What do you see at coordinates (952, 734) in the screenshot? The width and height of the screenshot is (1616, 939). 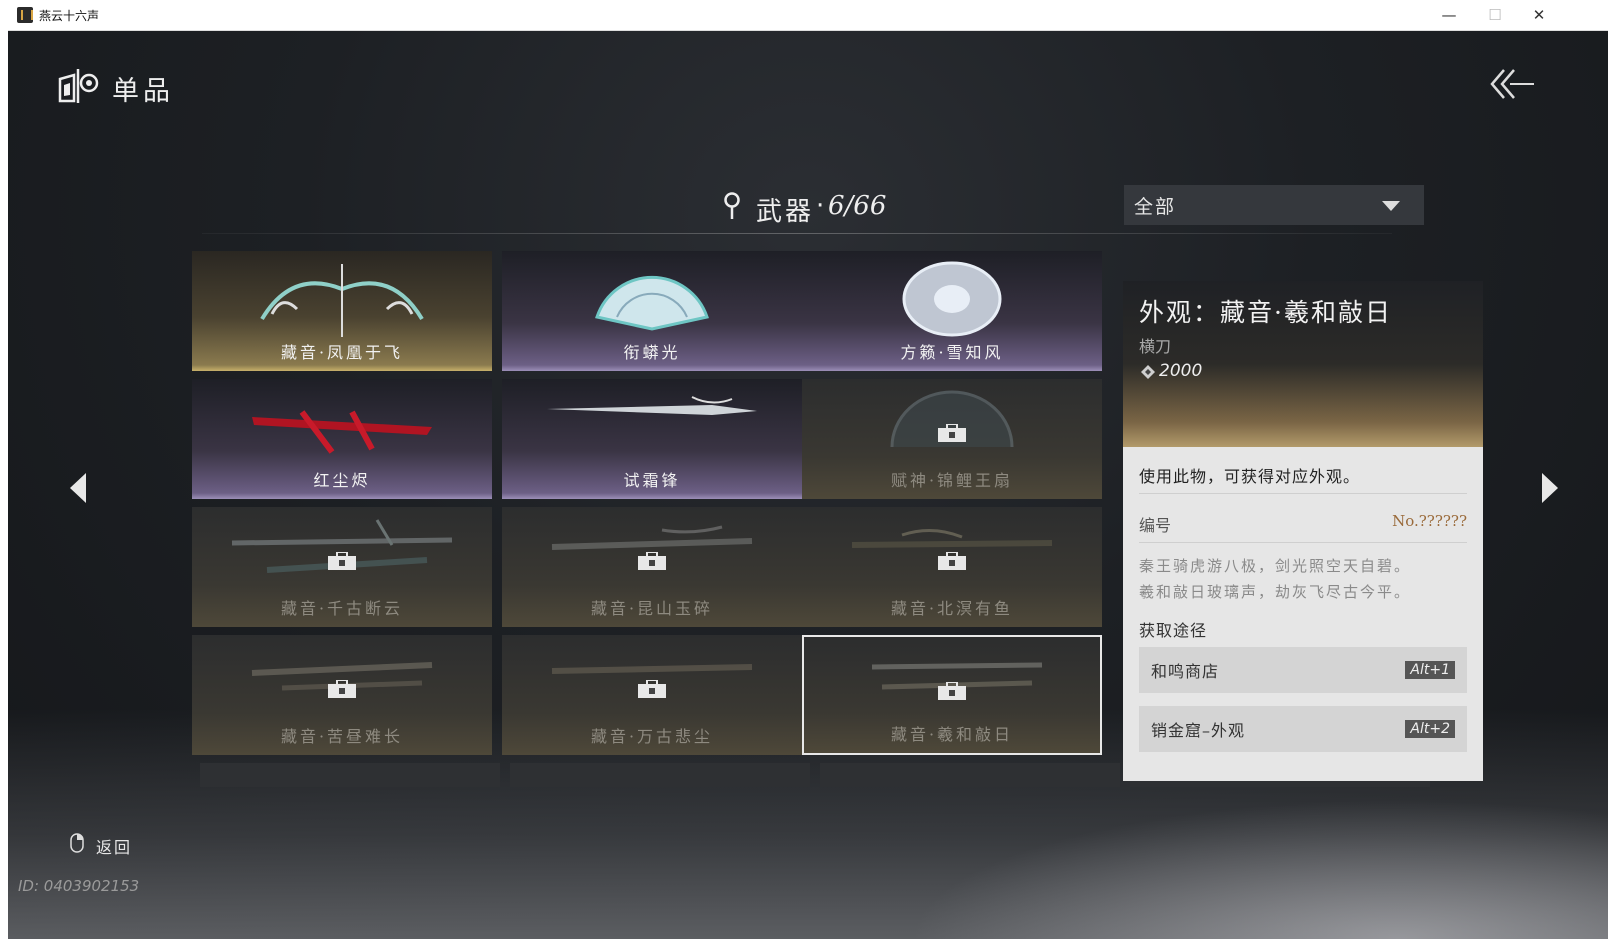 I see `item-name: 藏音·羲和敲日` at bounding box center [952, 734].